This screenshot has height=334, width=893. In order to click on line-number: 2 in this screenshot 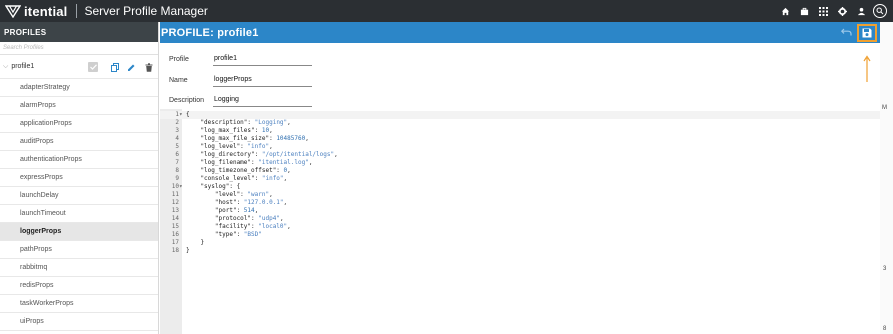, I will do `click(177, 122)`.